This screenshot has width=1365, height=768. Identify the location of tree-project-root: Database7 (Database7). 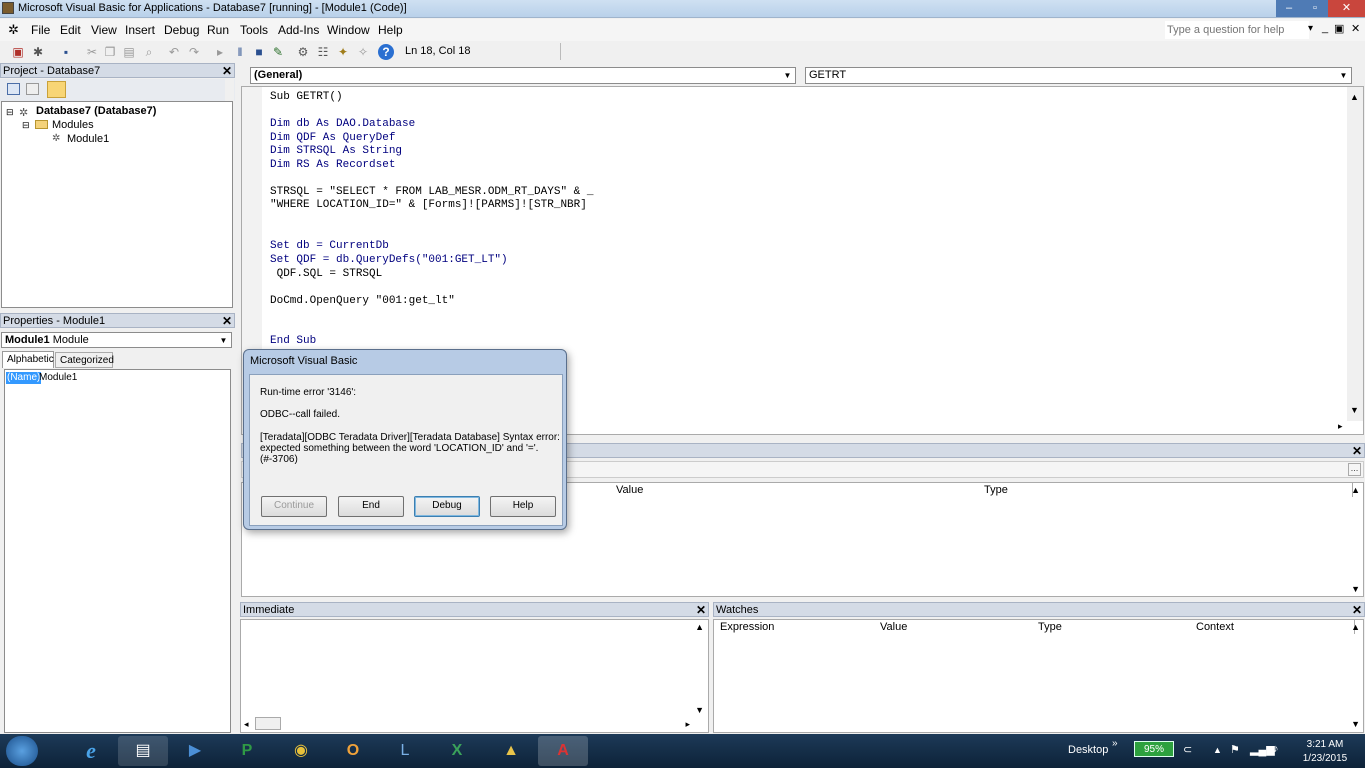
(96, 111).